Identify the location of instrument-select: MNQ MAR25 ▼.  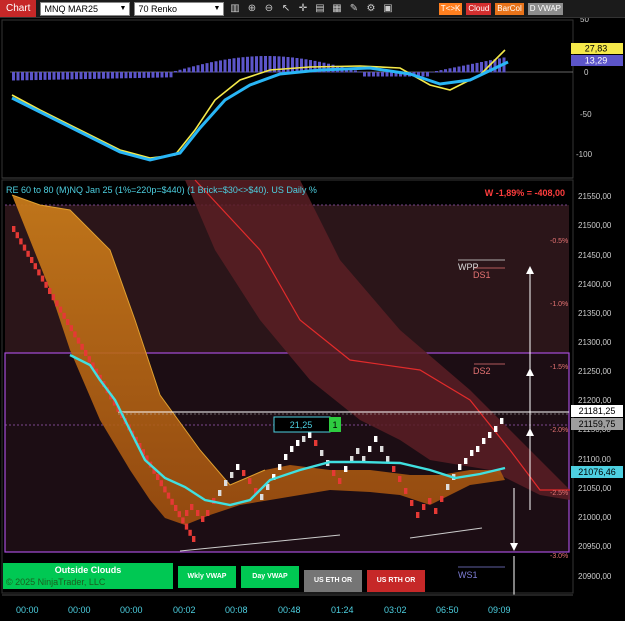
(85, 9).